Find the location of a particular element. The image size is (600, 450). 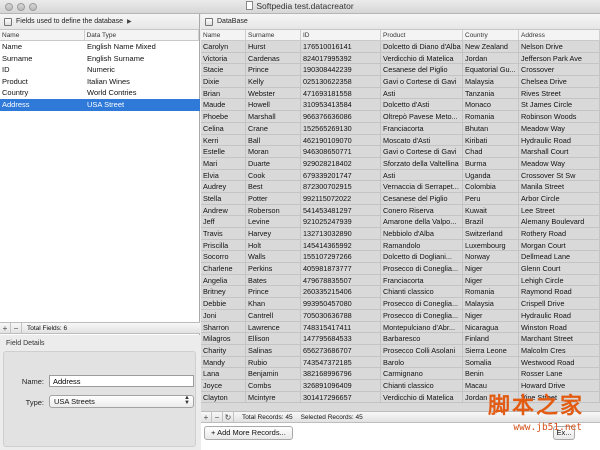

disclosure-triangle-icon: ▶ is located at coordinates (129, 21).